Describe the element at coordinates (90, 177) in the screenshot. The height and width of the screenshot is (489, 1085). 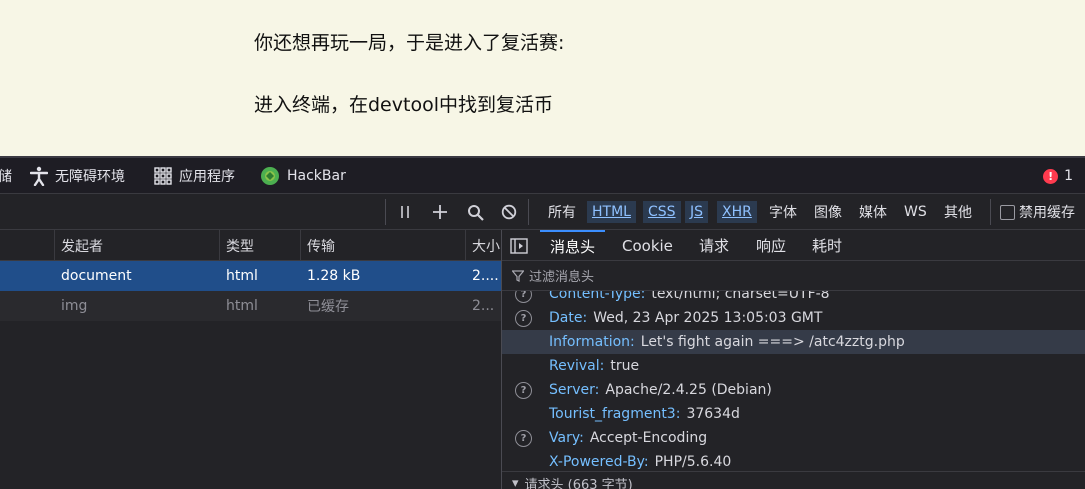
I see `tab-accessibility-label: 无障碍环境` at that location.